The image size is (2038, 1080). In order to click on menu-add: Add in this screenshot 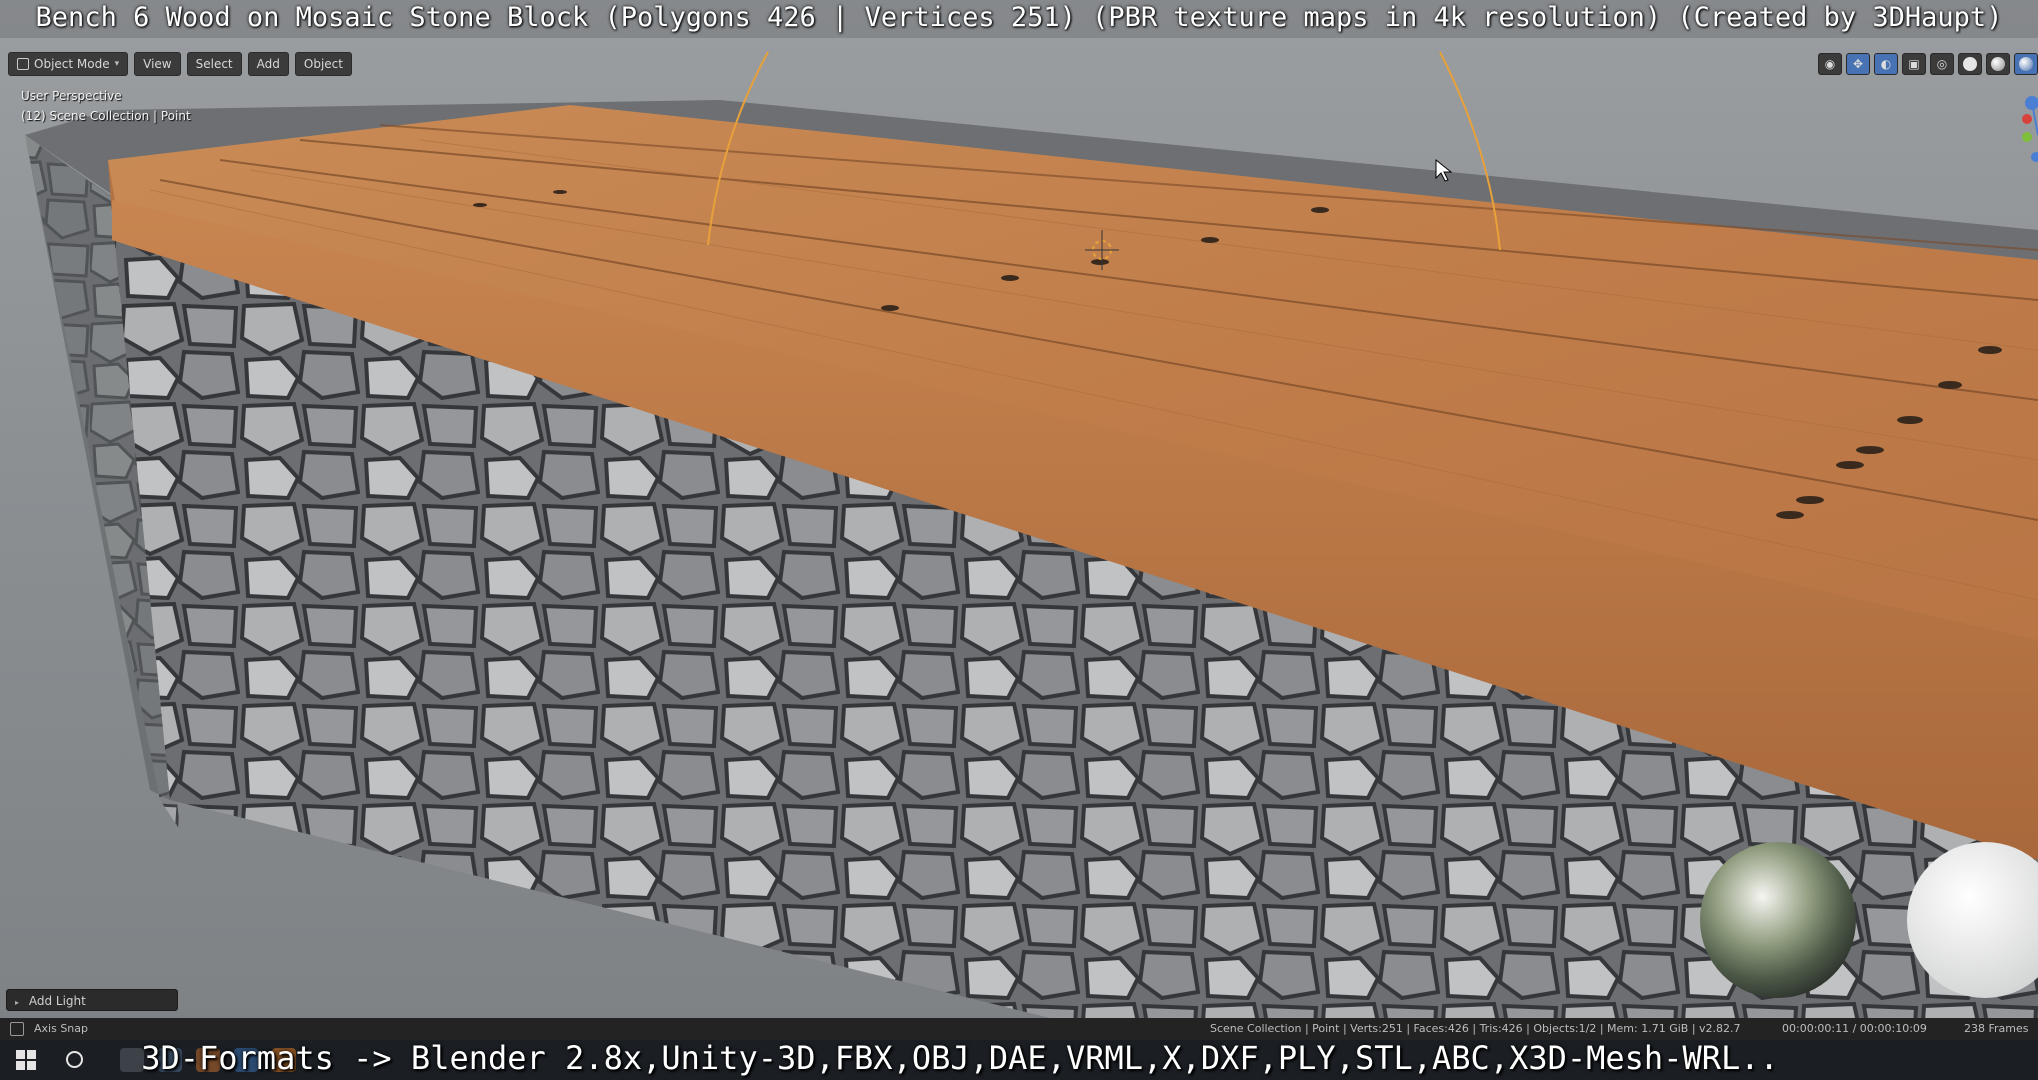, I will do `click(268, 64)`.